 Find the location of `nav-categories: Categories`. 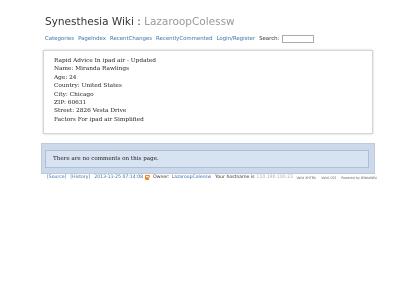

nav-categories: Categories is located at coordinates (59, 39).